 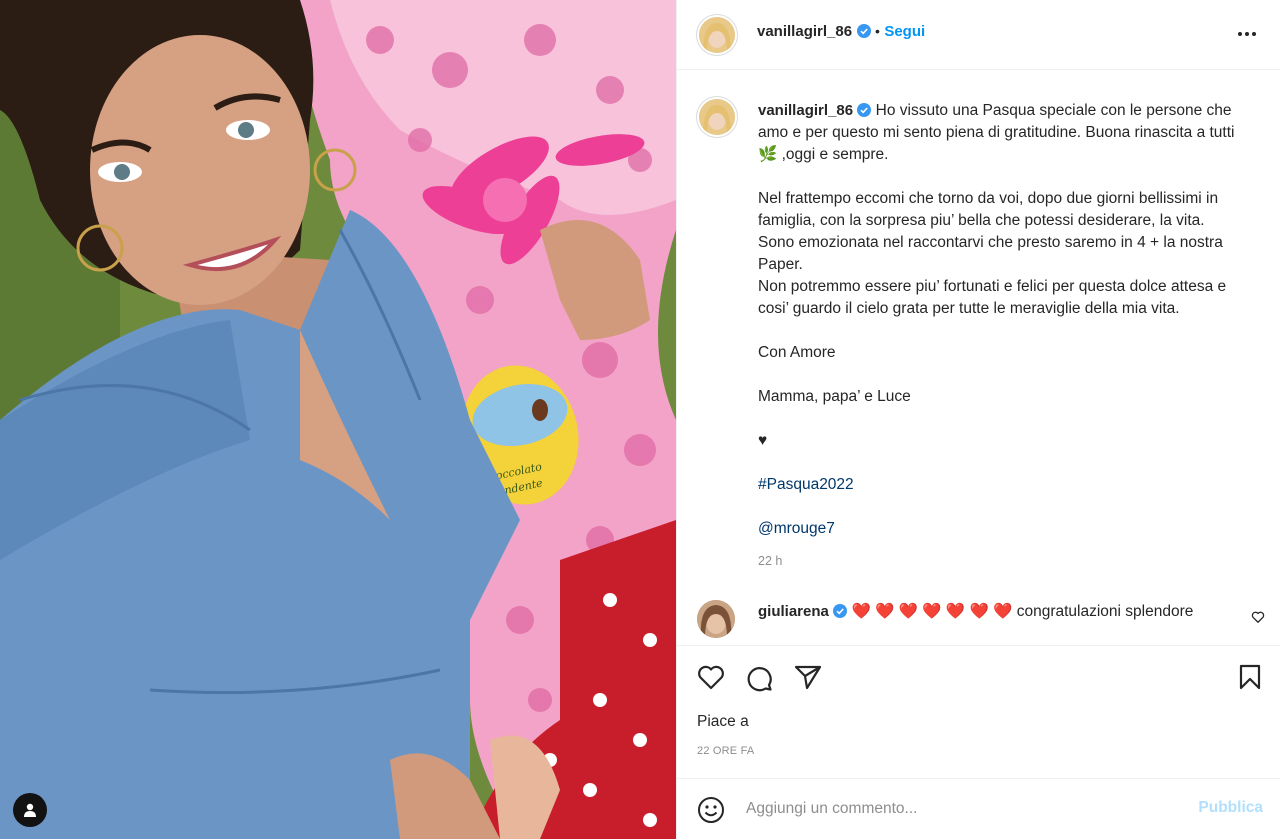 What do you see at coordinates (834, 396) in the screenshot?
I see `caption-signature: Mamma, papa’ e Luce` at bounding box center [834, 396].